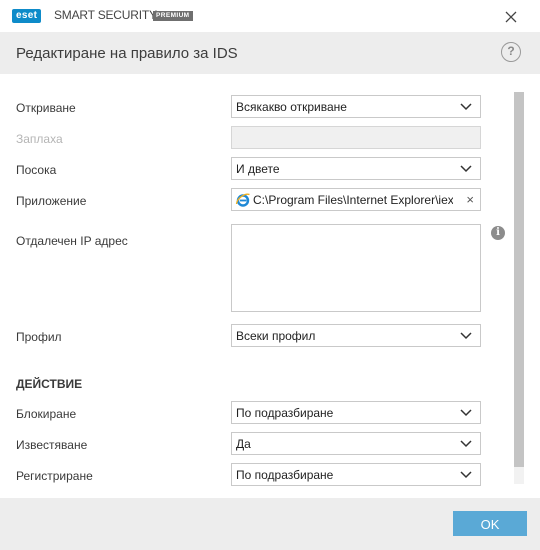 This screenshot has width=540, height=550. I want to click on ok-button: OK, so click(490, 523).